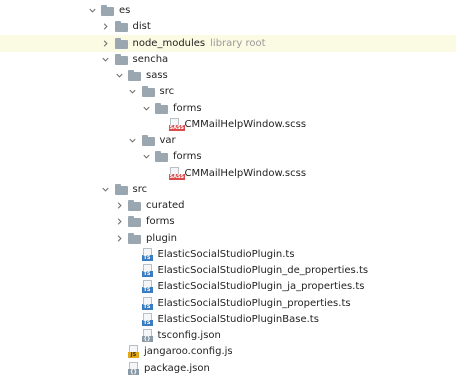 The width and height of the screenshot is (456, 377). I want to click on tree-item-label: ElasticSocialStudioPluginBase.ts, so click(238, 319).